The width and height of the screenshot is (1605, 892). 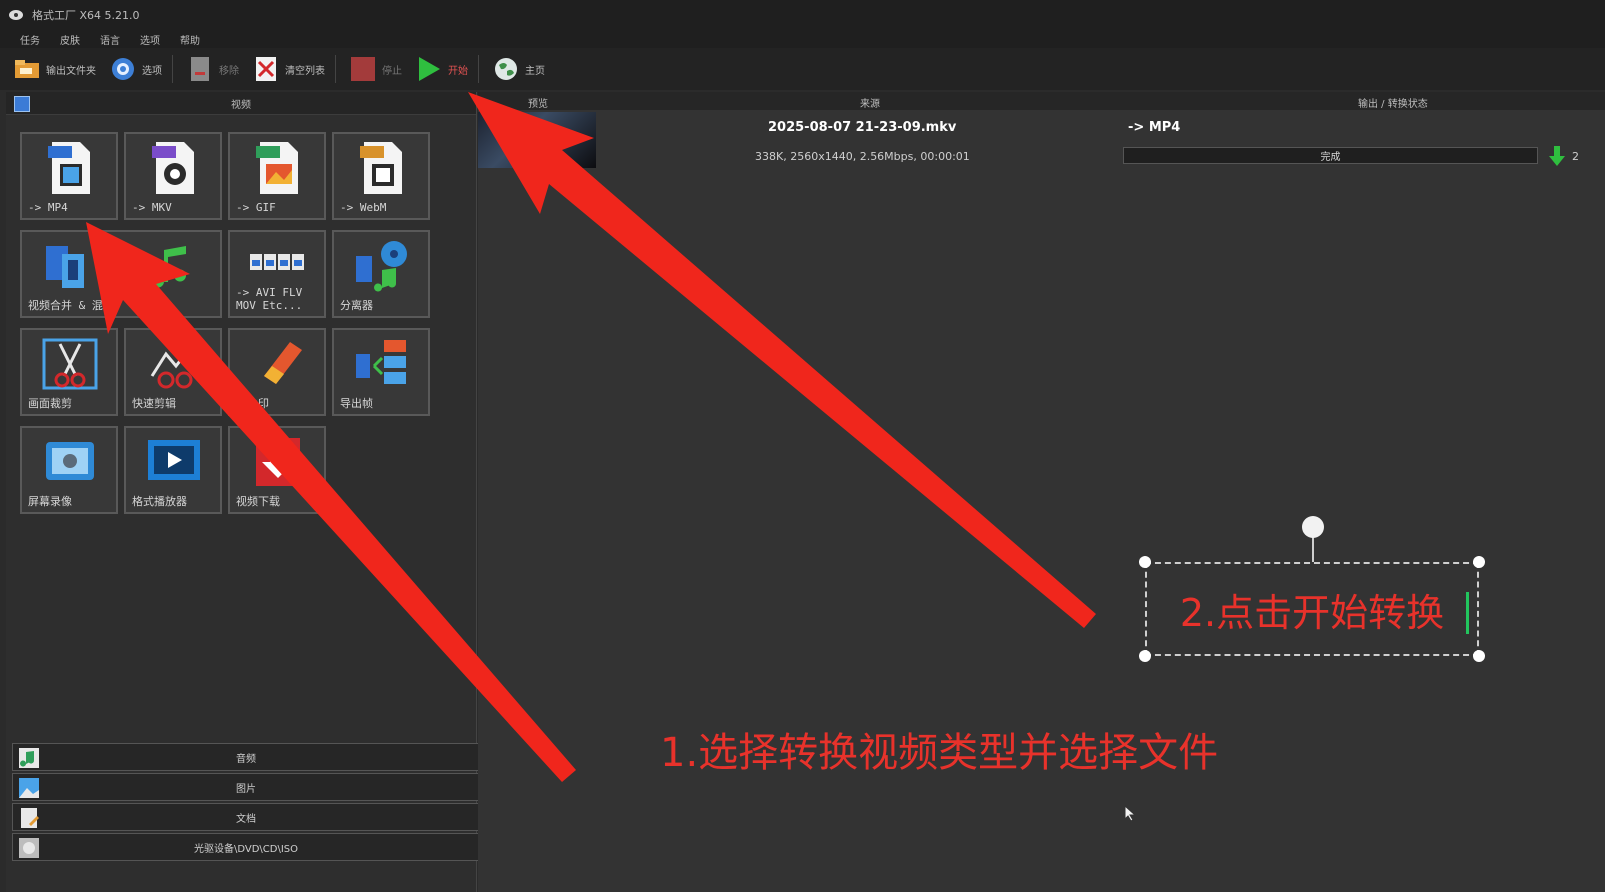 I want to click on tile-export-frames: 导出帧, so click(x=381, y=372).